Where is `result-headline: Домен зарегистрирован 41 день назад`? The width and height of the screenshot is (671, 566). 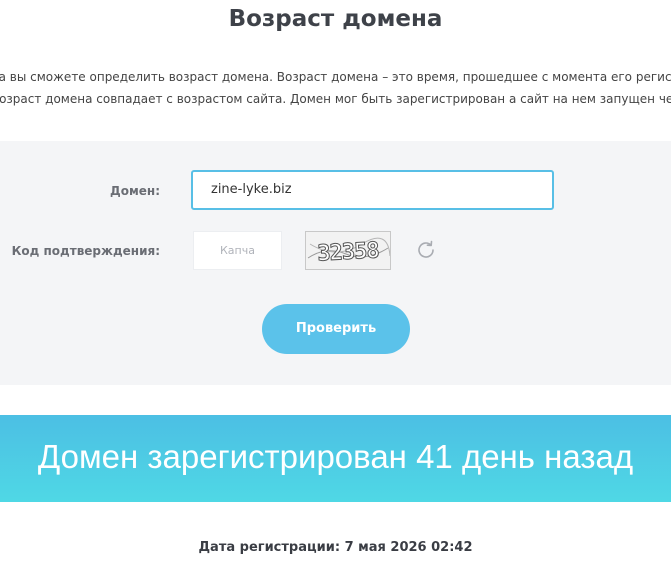
result-headline: Домен зарегистрирован 41 день назад is located at coordinates (335, 456).